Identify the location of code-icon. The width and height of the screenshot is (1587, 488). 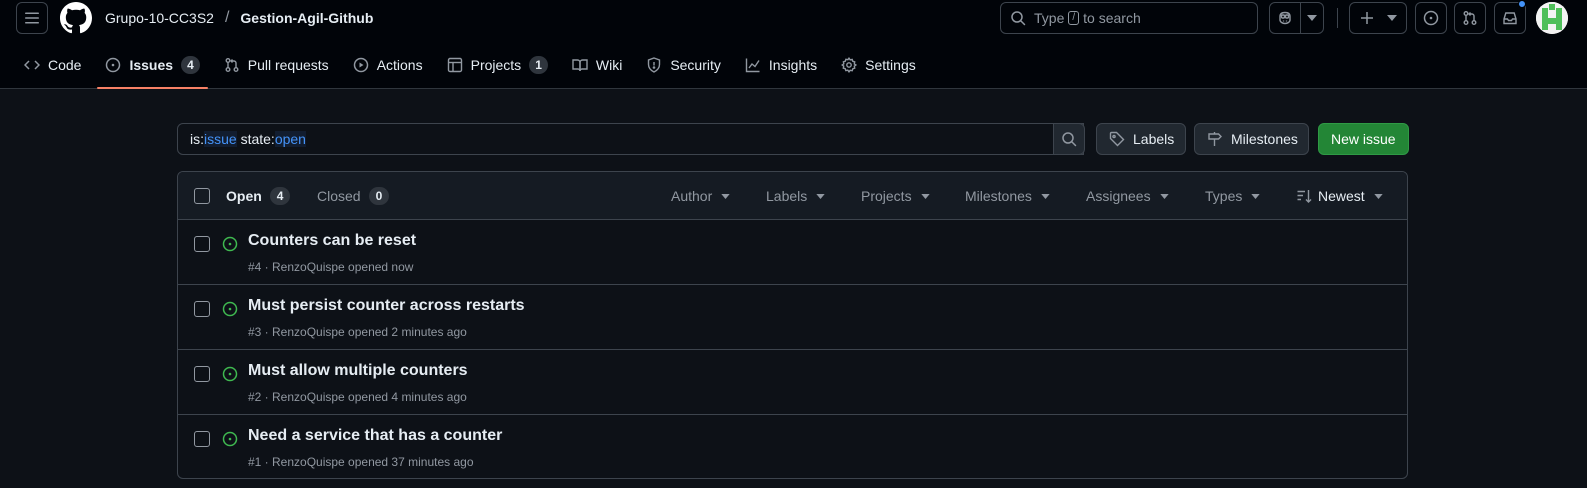
(32, 65).